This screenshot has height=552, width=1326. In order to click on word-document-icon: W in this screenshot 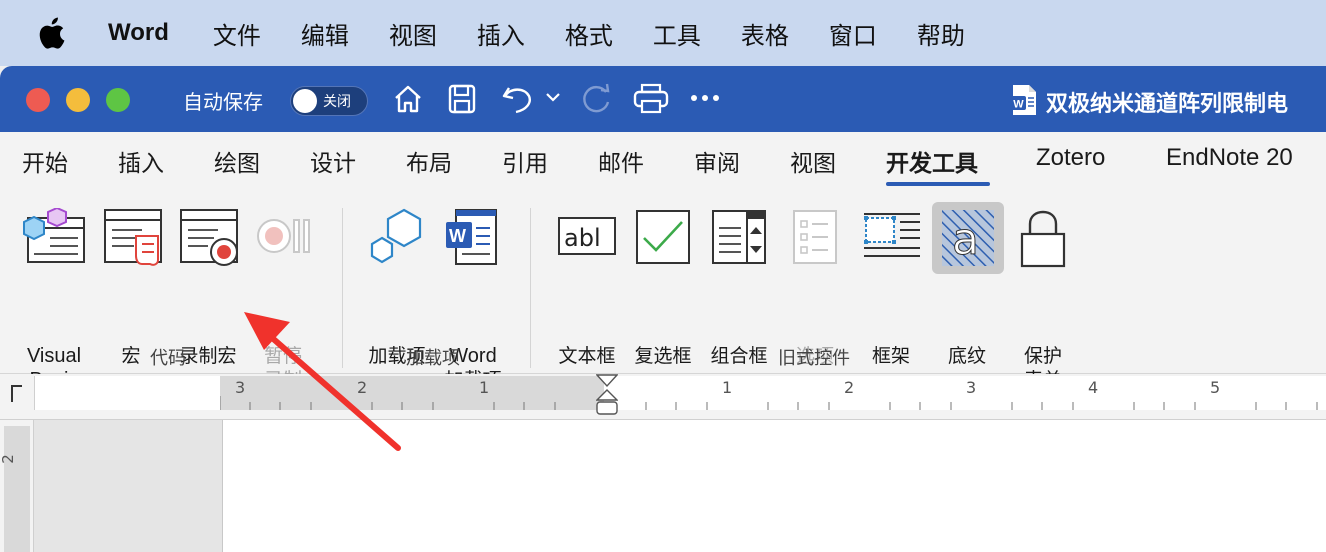, I will do `click(1024, 102)`.